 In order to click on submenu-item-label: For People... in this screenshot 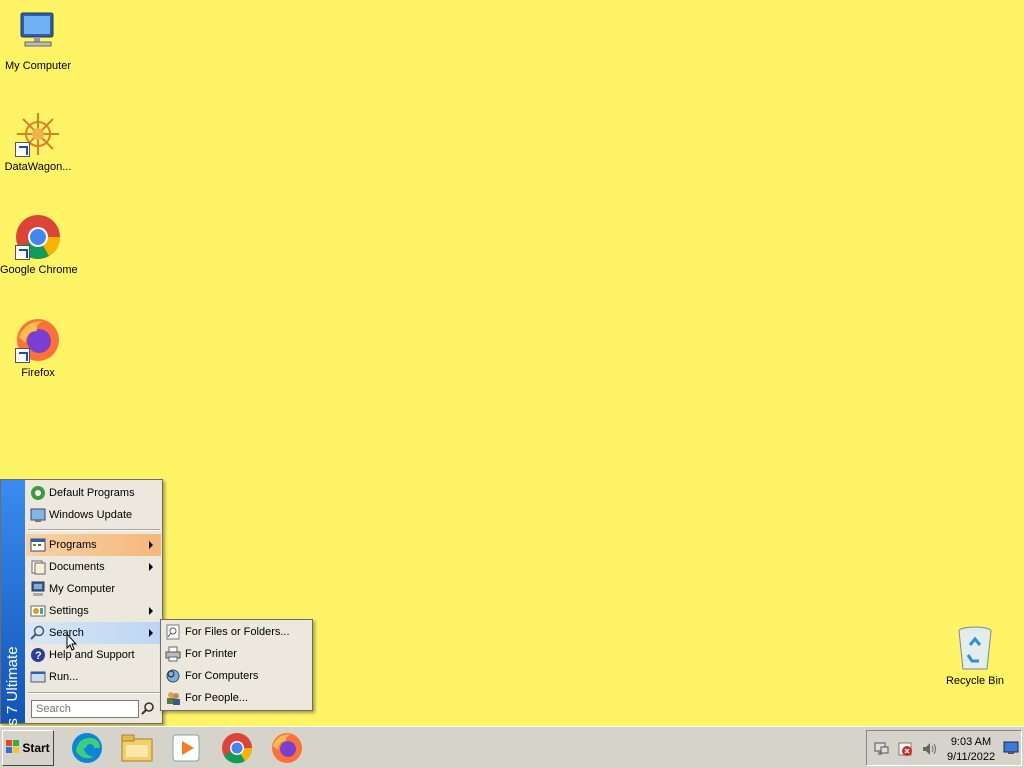, I will do `click(216, 698)`.